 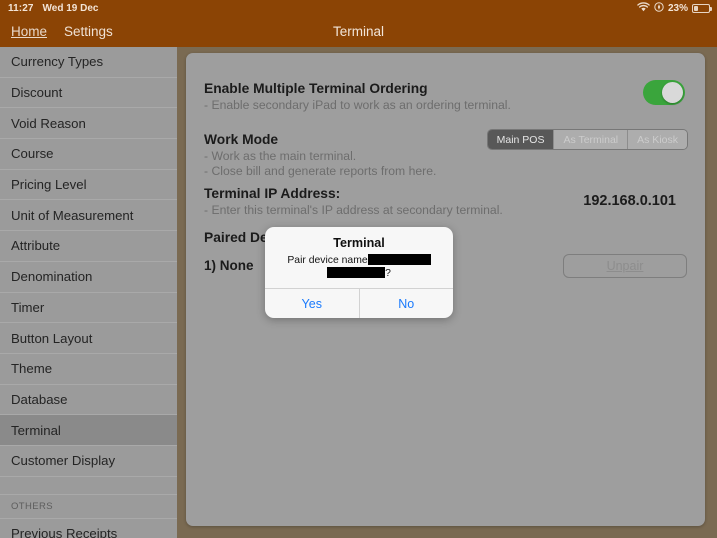 I want to click on dialog-actions: Yes No, so click(x=359, y=303).